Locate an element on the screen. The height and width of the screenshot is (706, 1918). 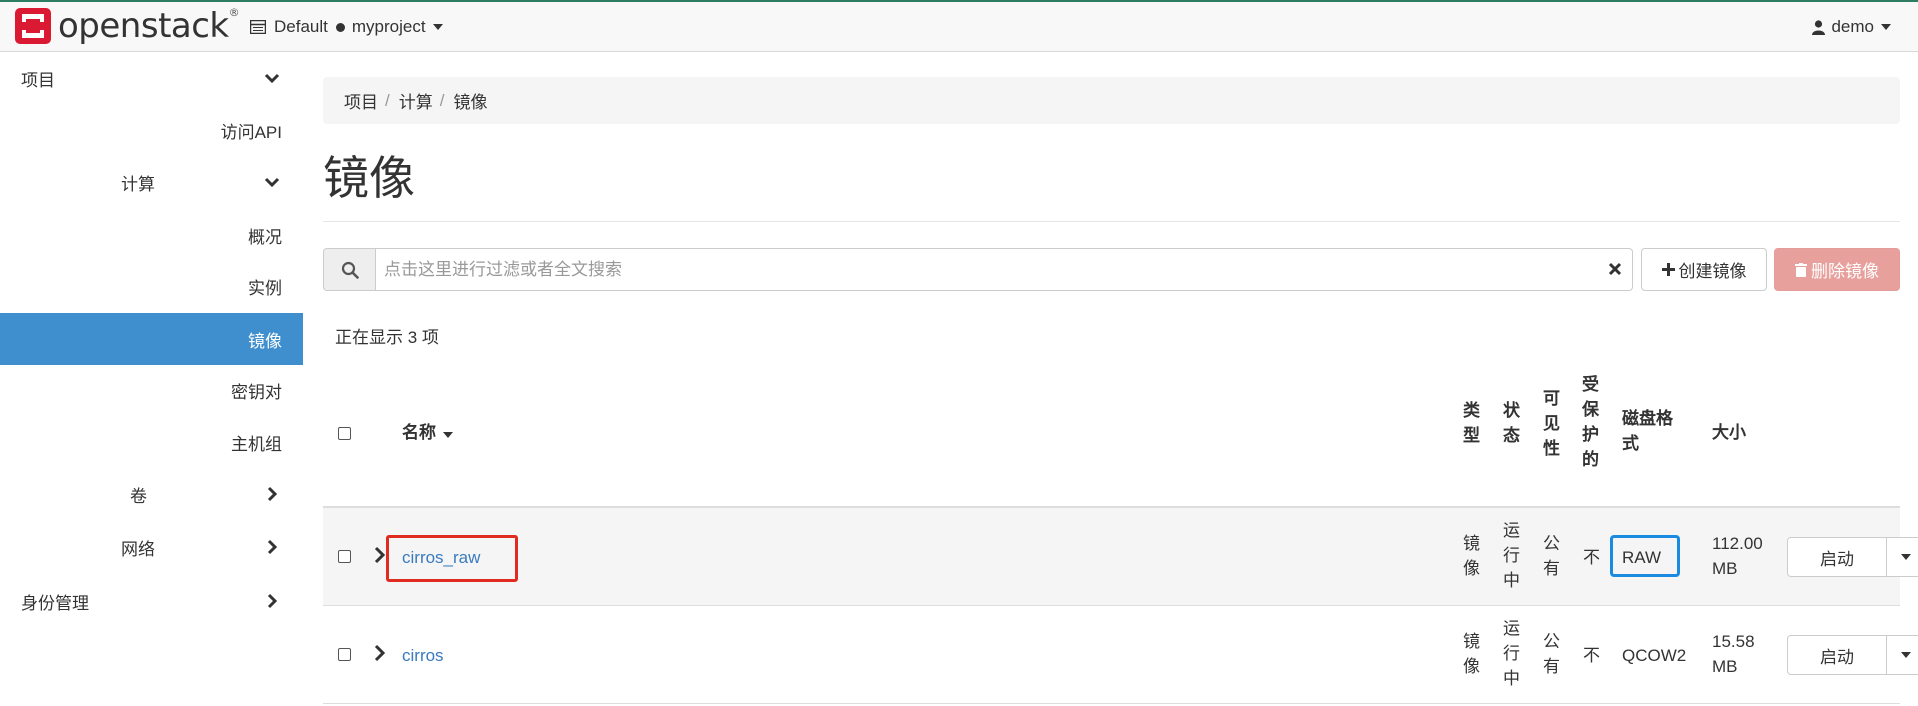
sidebar-item-label: 概况 is located at coordinates (265, 237).